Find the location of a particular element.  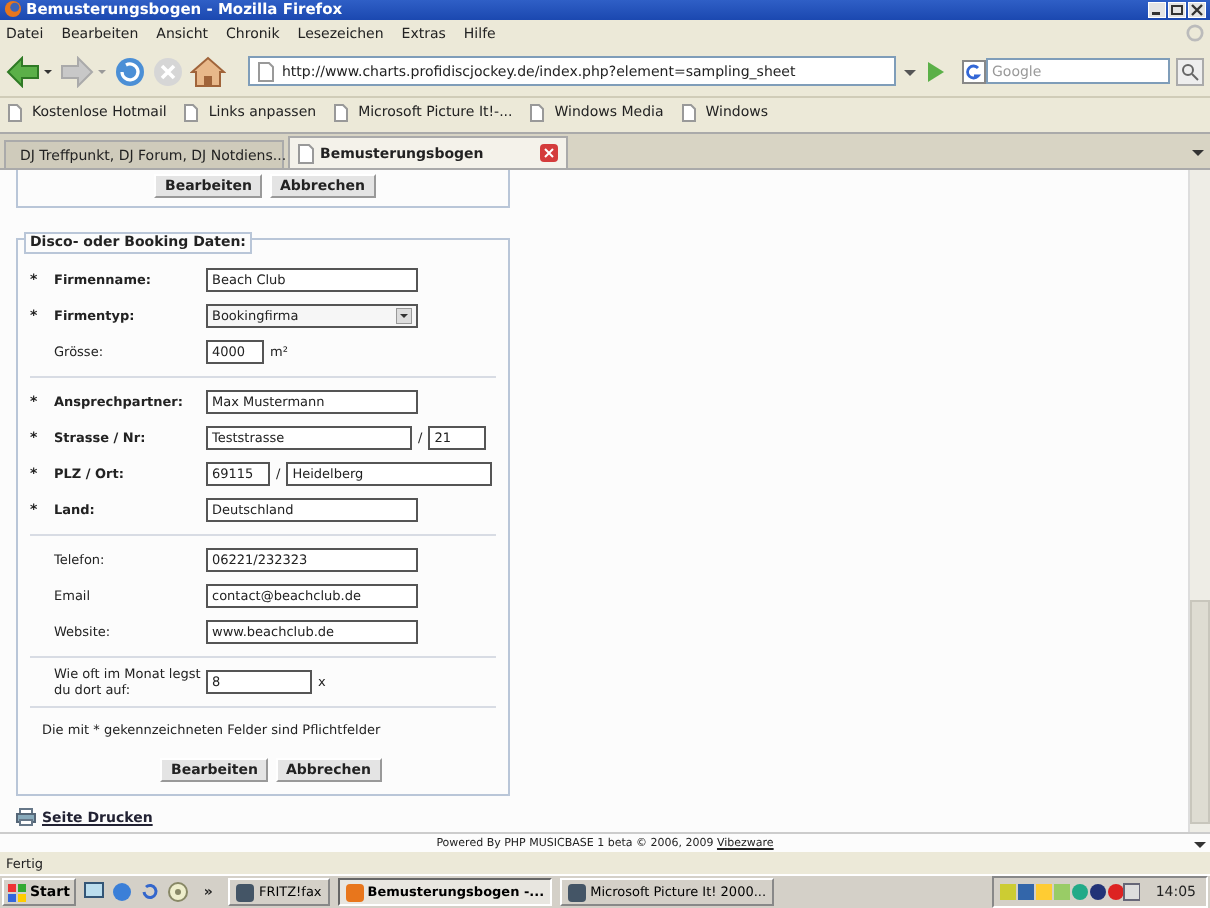

tray-icons-drawing is located at coordinates (1069, 892).